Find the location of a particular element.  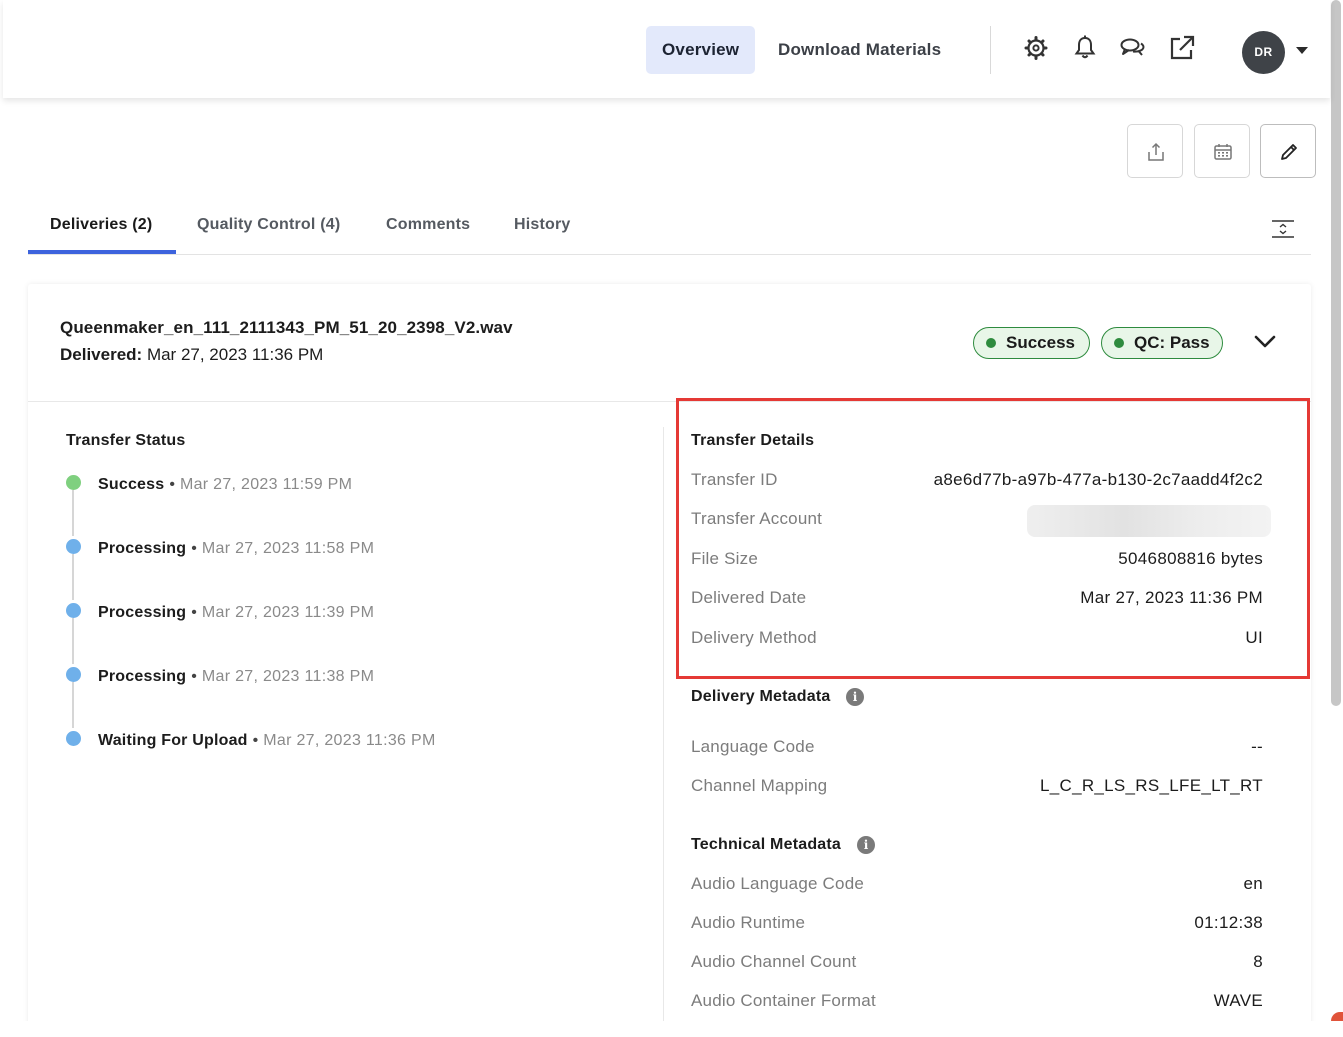

delivered-date-line: Delivered: Mar 27, 2023 11:36 PM is located at coordinates (191, 355).